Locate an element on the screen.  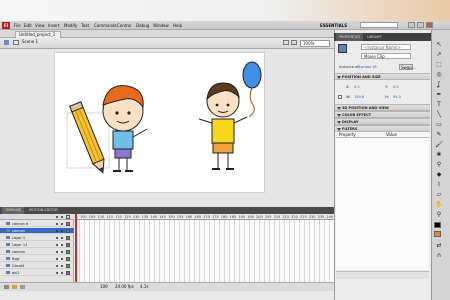
help-search-input is located at coordinates (379, 25).